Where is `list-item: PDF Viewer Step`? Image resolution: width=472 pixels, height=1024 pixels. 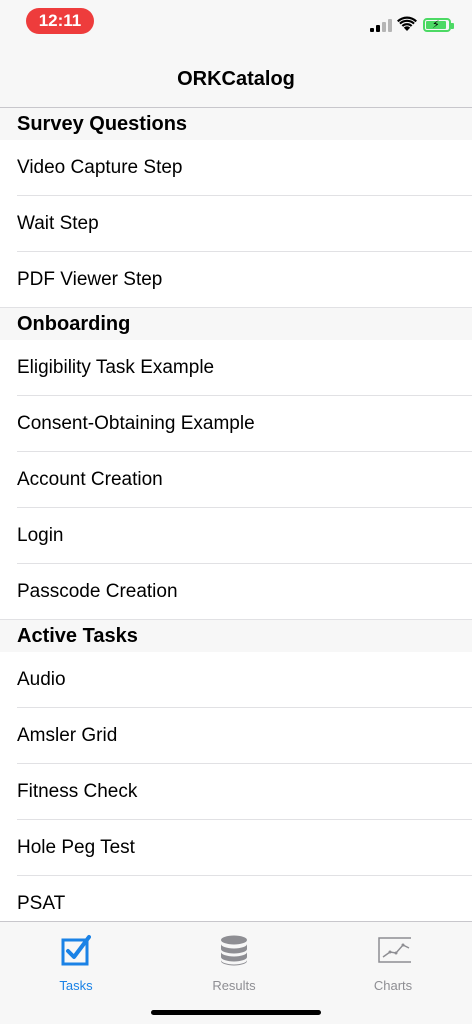 list-item: PDF Viewer Step is located at coordinates (236, 280).